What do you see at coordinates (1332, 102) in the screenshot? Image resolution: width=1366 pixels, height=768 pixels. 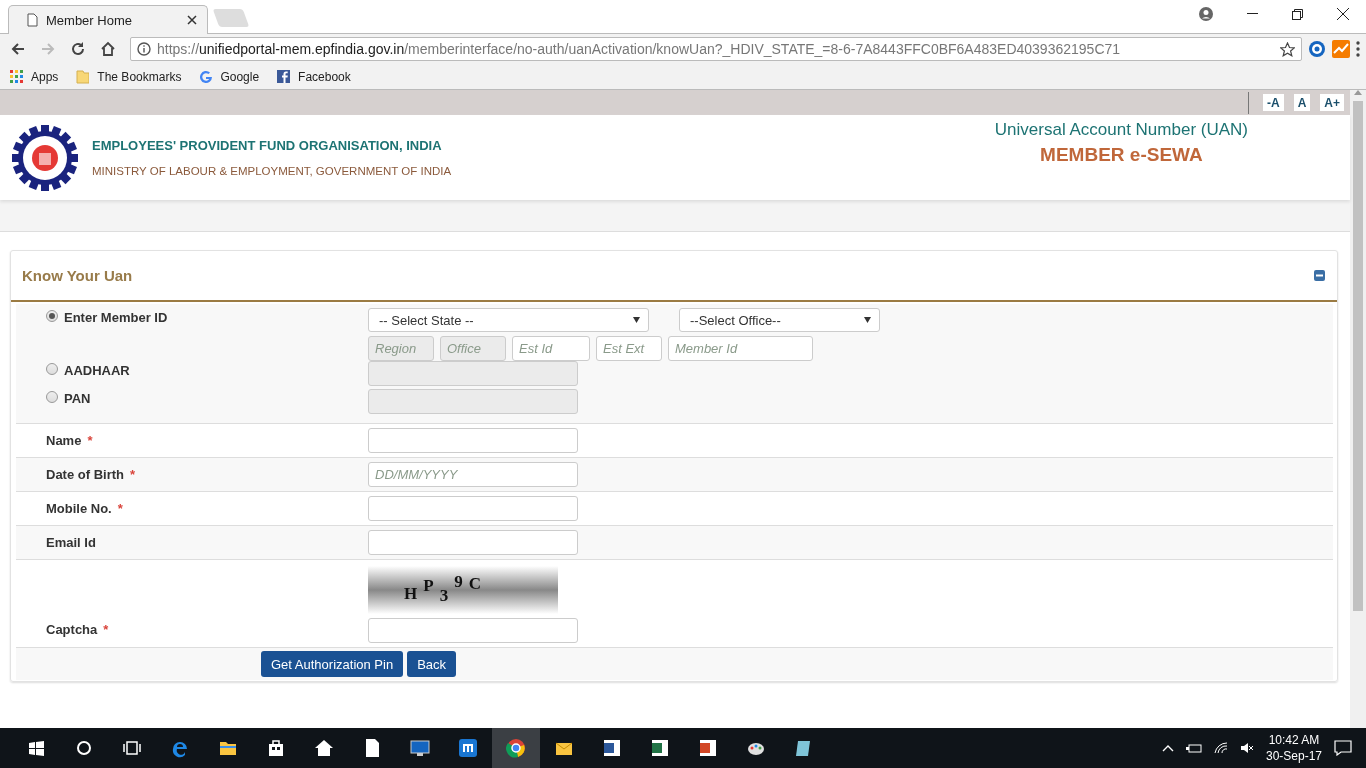 I see `font-size-button: A+` at bounding box center [1332, 102].